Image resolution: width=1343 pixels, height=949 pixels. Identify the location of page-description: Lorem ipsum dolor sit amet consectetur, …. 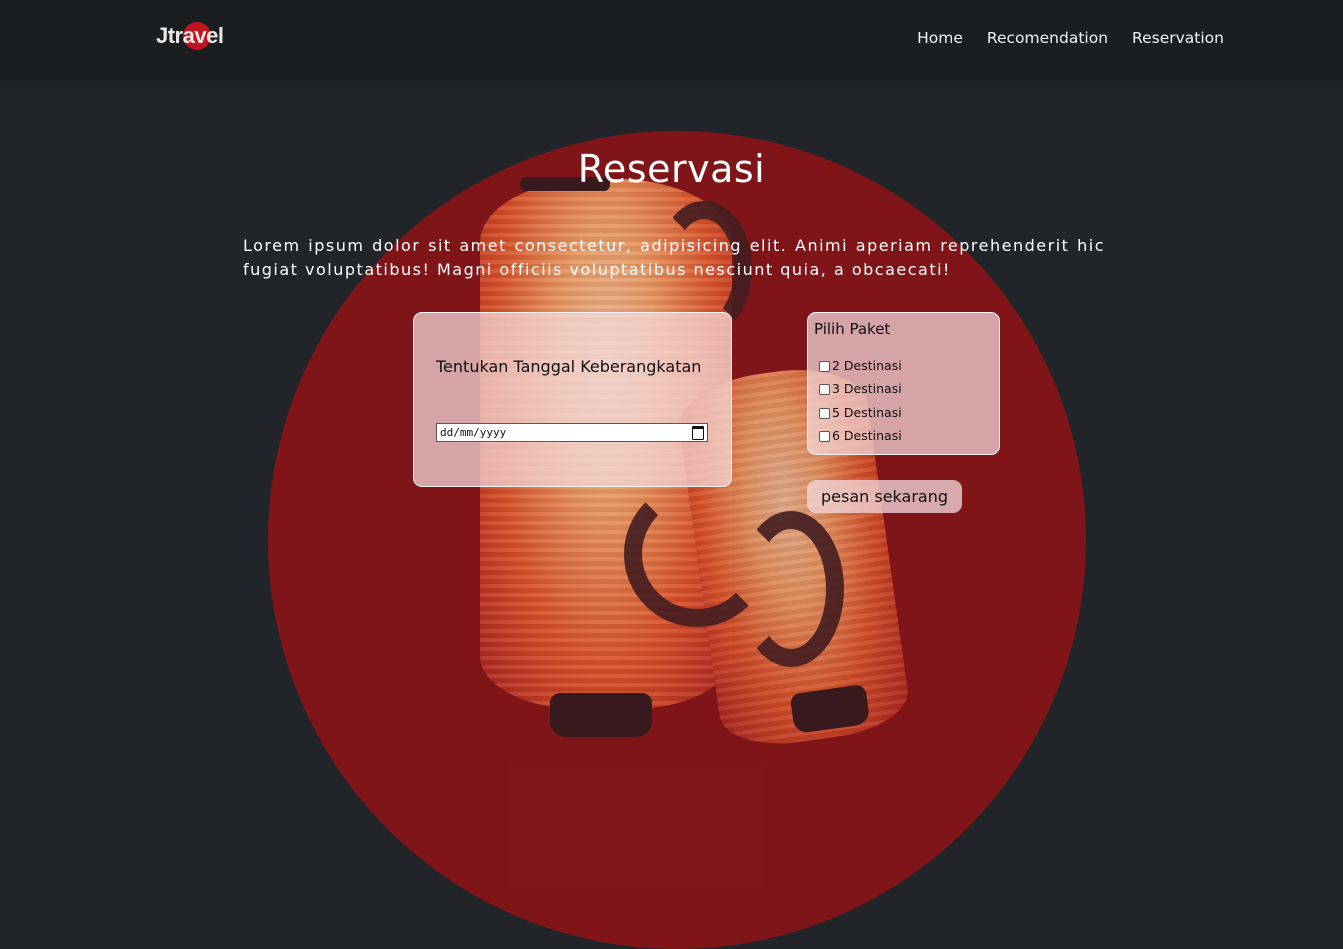
(674, 257).